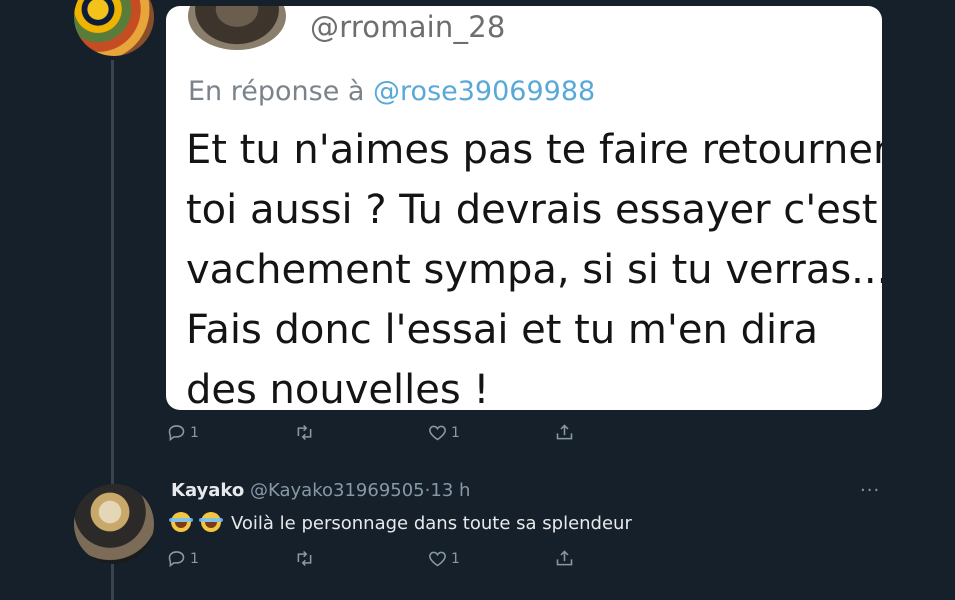  Describe the element at coordinates (477, 563) in the screenshot. I see `reply-tweet-actions: 1 1` at that location.